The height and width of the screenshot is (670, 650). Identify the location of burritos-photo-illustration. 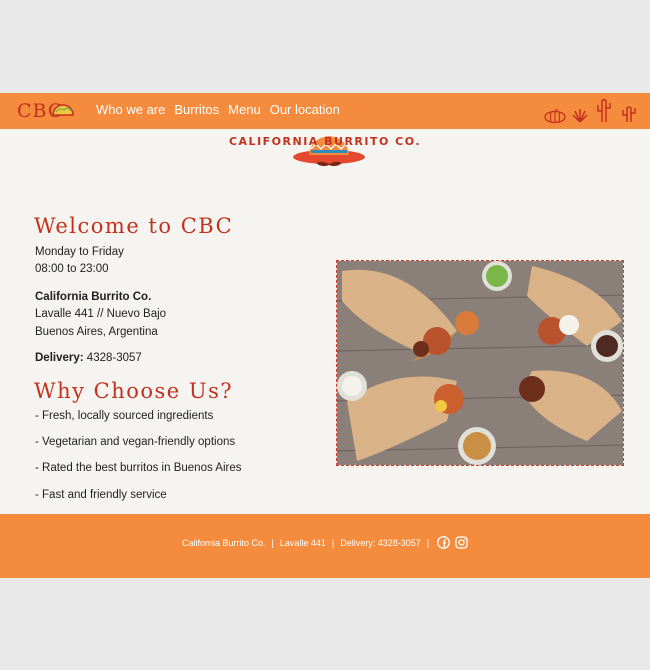
(480, 363).